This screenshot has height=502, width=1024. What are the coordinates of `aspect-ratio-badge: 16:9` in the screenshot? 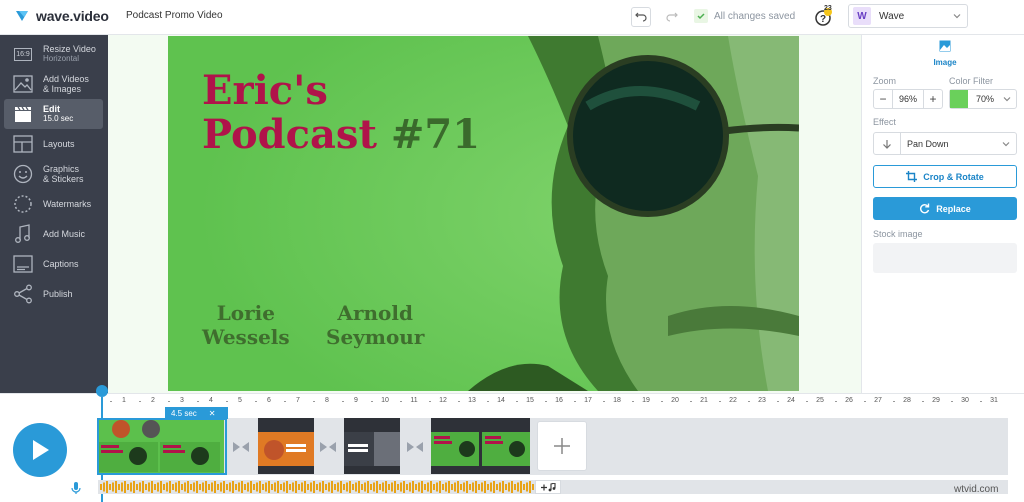 It's located at (23, 54).